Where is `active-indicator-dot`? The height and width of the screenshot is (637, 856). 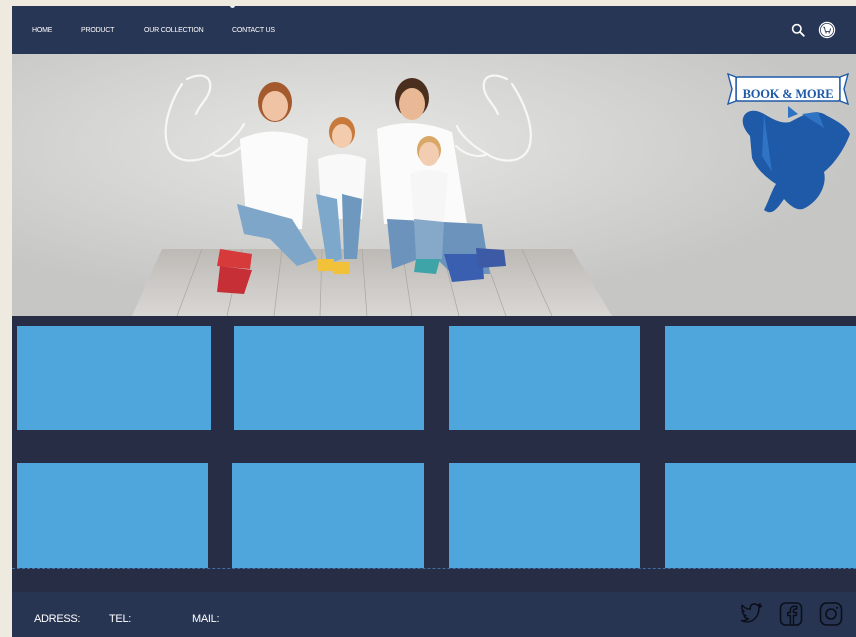 active-indicator-dot is located at coordinates (232, 7).